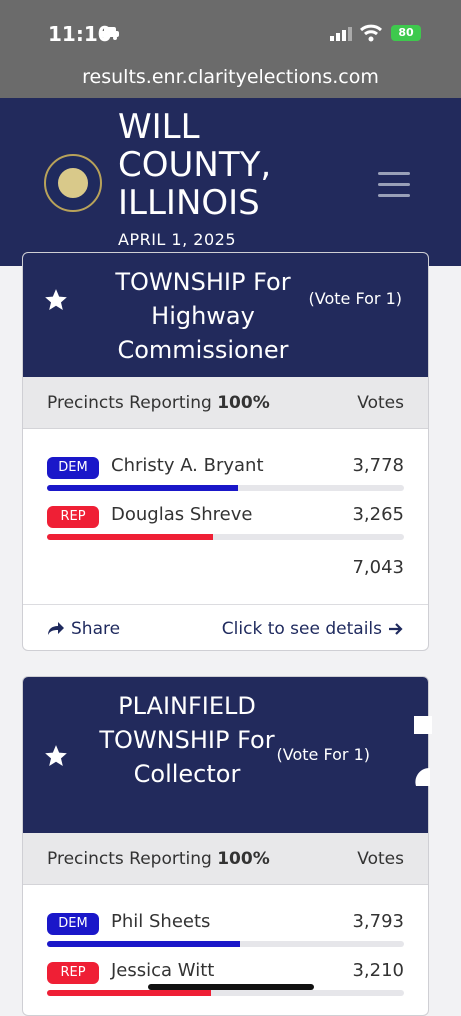  What do you see at coordinates (73, 183) in the screenshot?
I see `county-seal-logo` at bounding box center [73, 183].